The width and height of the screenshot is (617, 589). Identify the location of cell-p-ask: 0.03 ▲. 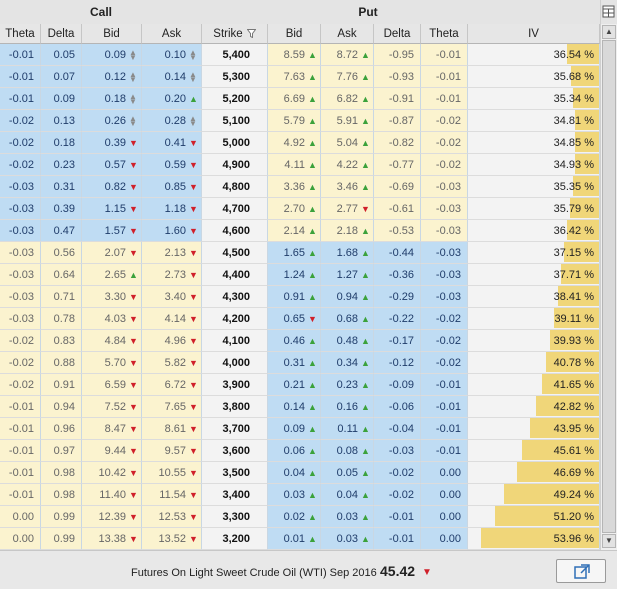
(347, 517).